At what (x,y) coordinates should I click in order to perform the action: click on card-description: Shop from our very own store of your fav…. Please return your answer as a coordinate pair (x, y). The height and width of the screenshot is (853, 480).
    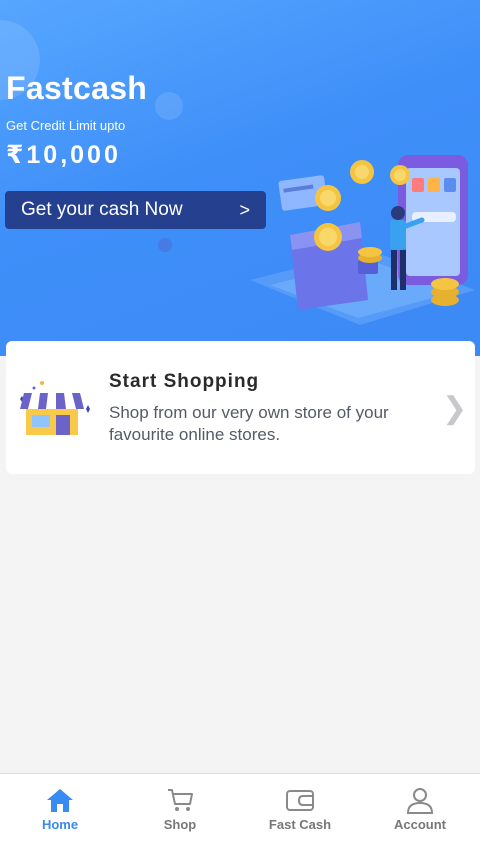
    Looking at the image, I should click on (249, 423).